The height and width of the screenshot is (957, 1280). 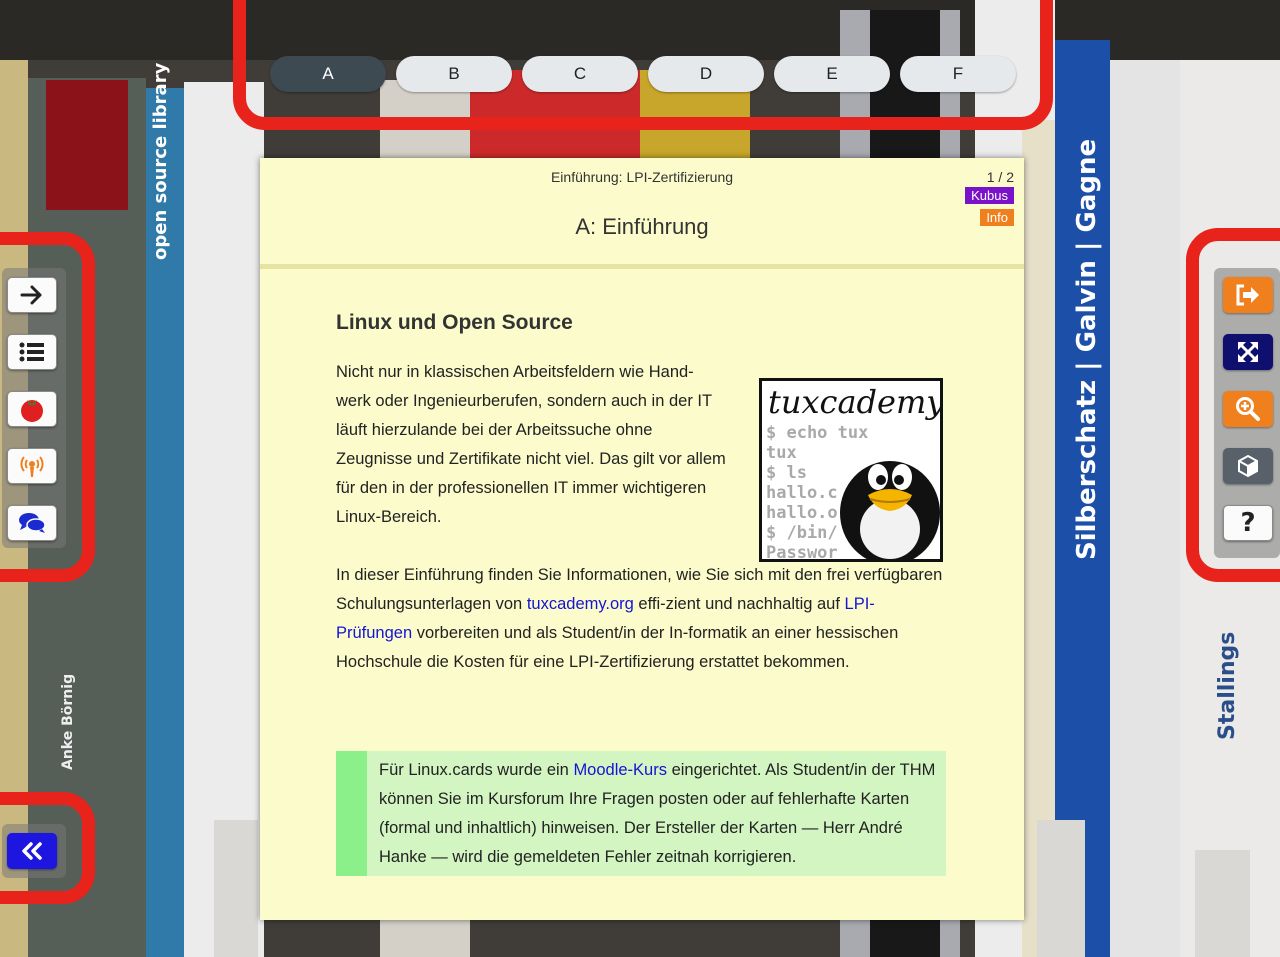 I want to click on podcast-icon, so click(x=32, y=466).